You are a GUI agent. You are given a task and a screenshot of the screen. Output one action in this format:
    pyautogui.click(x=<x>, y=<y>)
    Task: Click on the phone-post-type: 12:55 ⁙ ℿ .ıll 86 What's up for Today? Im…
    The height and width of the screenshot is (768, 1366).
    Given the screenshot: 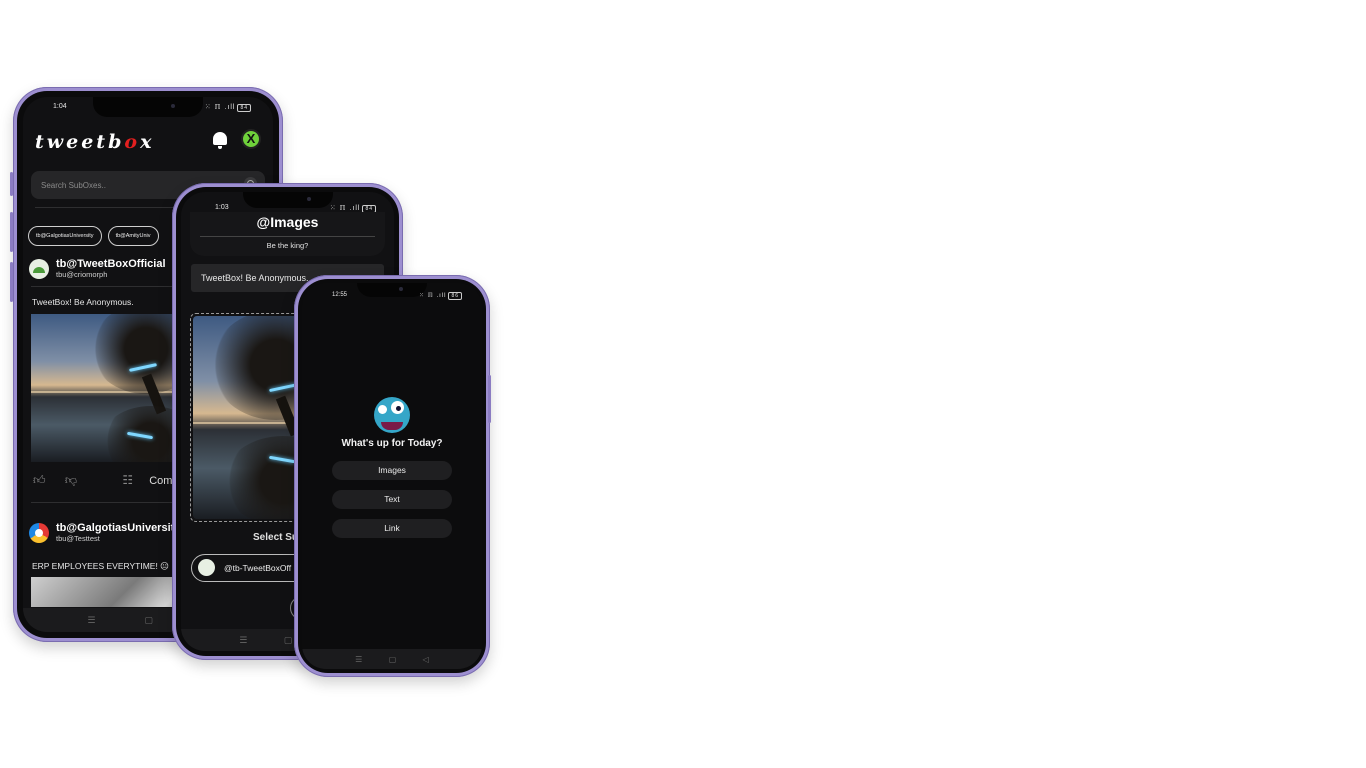 What is the action you would take?
    pyautogui.click(x=392, y=476)
    